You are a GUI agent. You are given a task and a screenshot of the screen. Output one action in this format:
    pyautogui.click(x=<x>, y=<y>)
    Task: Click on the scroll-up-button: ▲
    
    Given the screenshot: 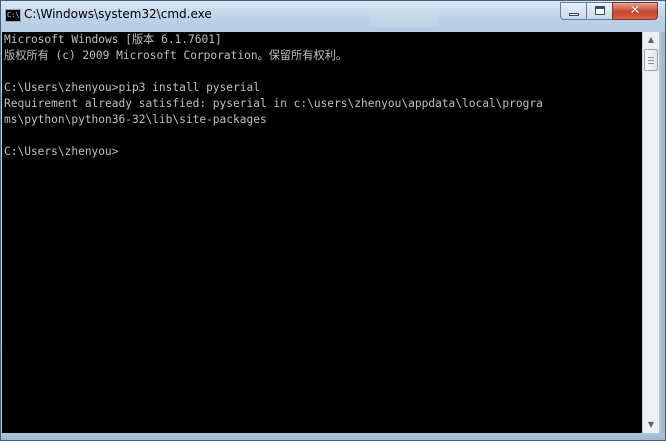 What is the action you would take?
    pyautogui.click(x=651, y=40)
    